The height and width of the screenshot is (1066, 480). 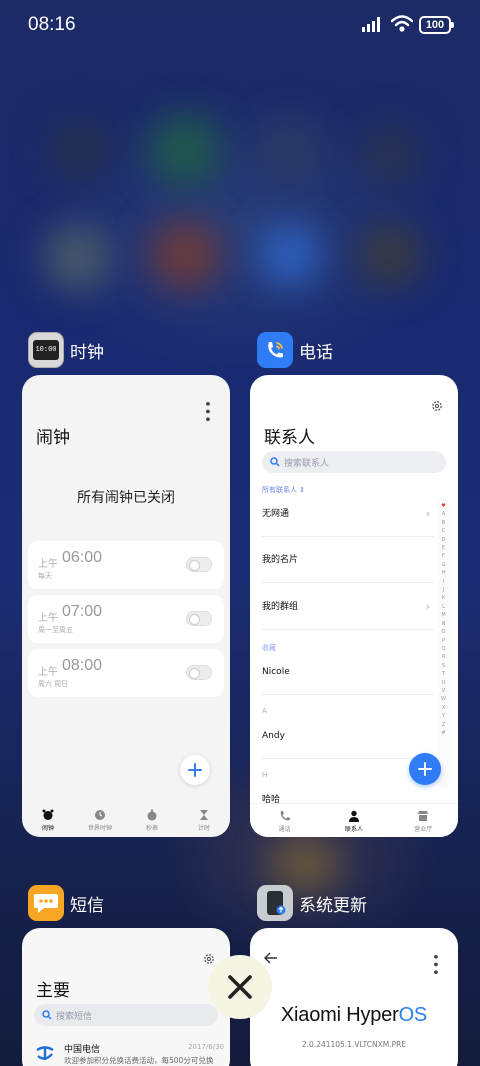 What do you see at coordinates (354, 1044) in the screenshot?
I see `version-text: 2.0.241105.1.VLTCNXM.PRE` at bounding box center [354, 1044].